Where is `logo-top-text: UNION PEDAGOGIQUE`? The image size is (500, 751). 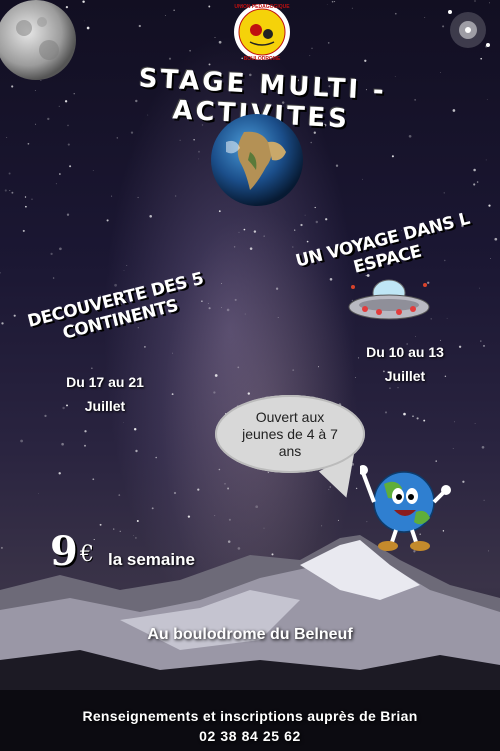 logo-top-text: UNION PEDAGOGIQUE is located at coordinates (262, 7).